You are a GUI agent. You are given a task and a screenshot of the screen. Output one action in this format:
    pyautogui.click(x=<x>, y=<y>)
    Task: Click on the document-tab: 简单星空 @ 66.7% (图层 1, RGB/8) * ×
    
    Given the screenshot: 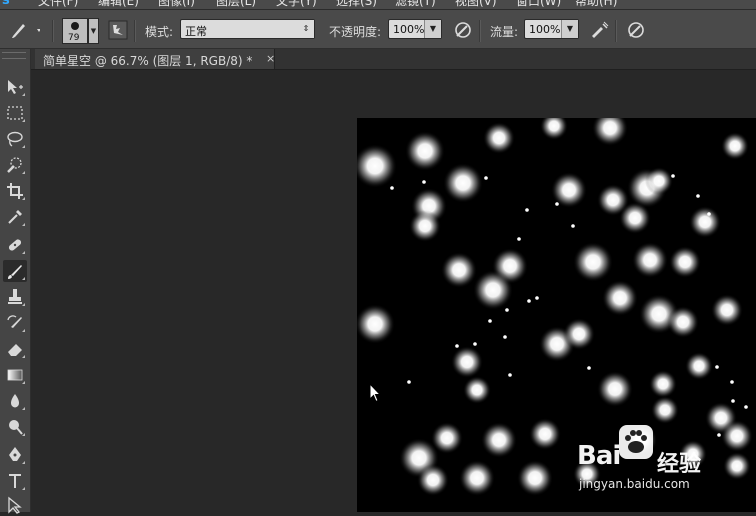 What is the action you would take?
    pyautogui.click(x=155, y=59)
    